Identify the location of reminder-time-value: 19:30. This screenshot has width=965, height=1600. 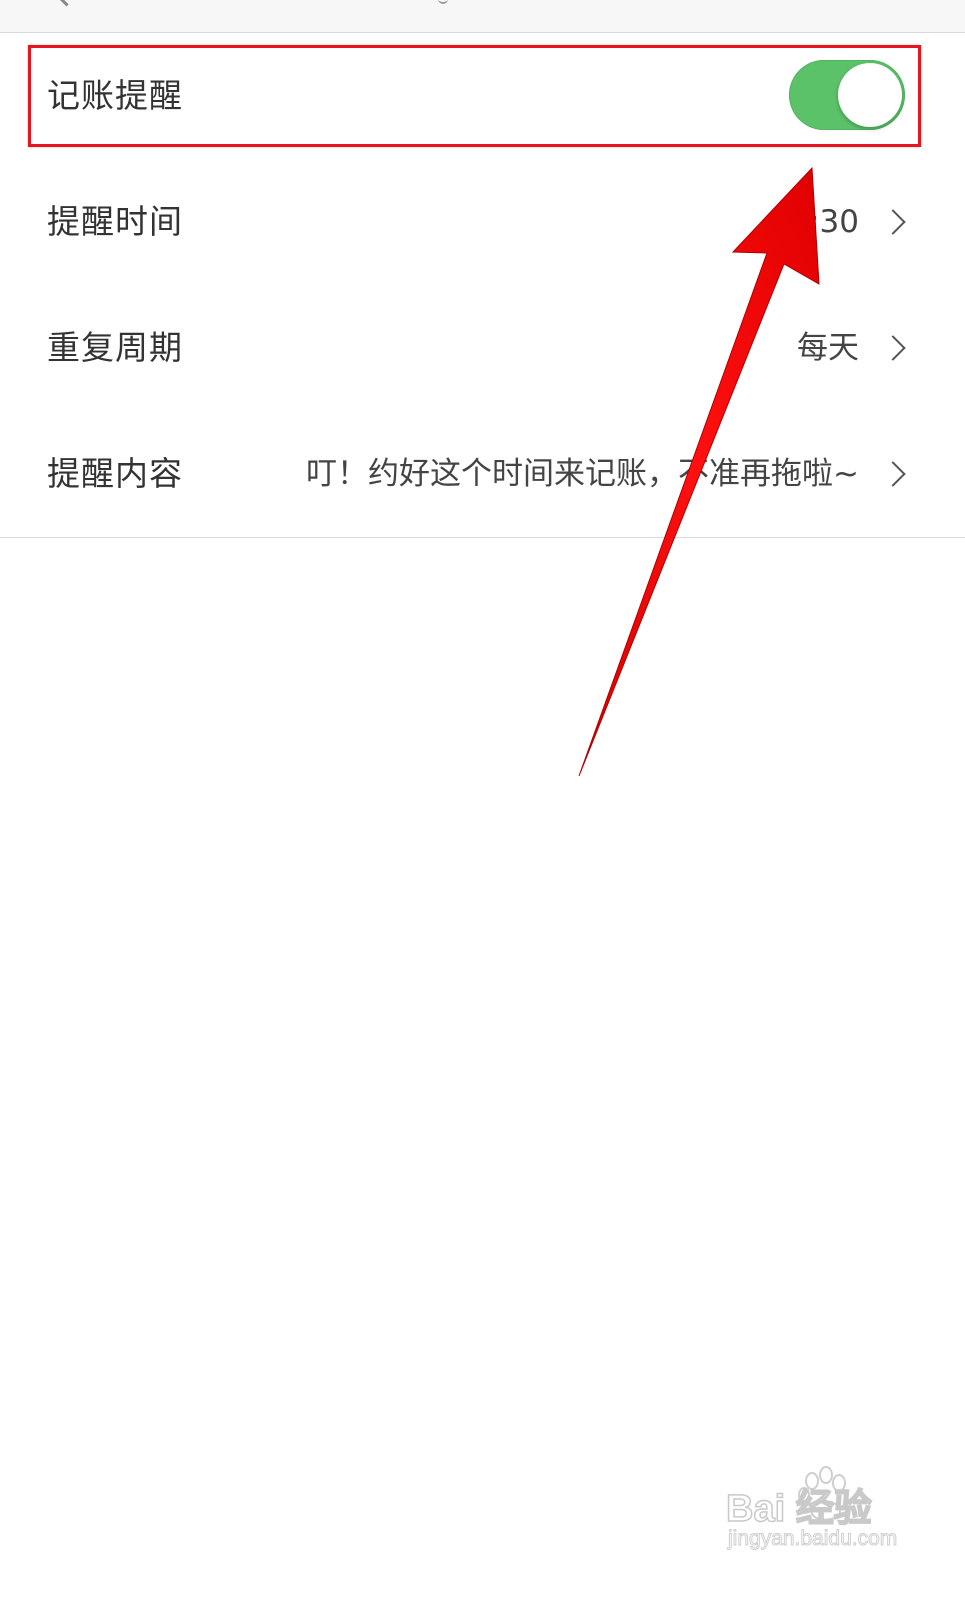
(814, 222).